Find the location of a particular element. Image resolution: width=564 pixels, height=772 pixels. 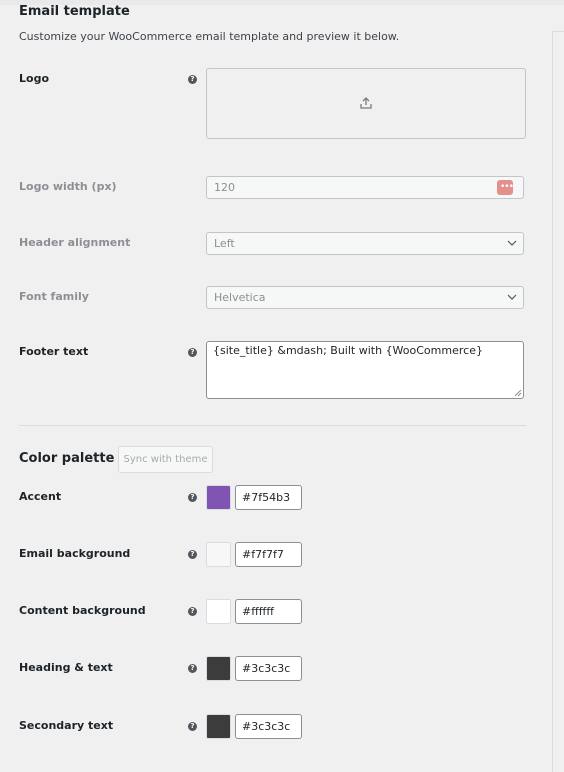

logo-upload-area is located at coordinates (366, 103).